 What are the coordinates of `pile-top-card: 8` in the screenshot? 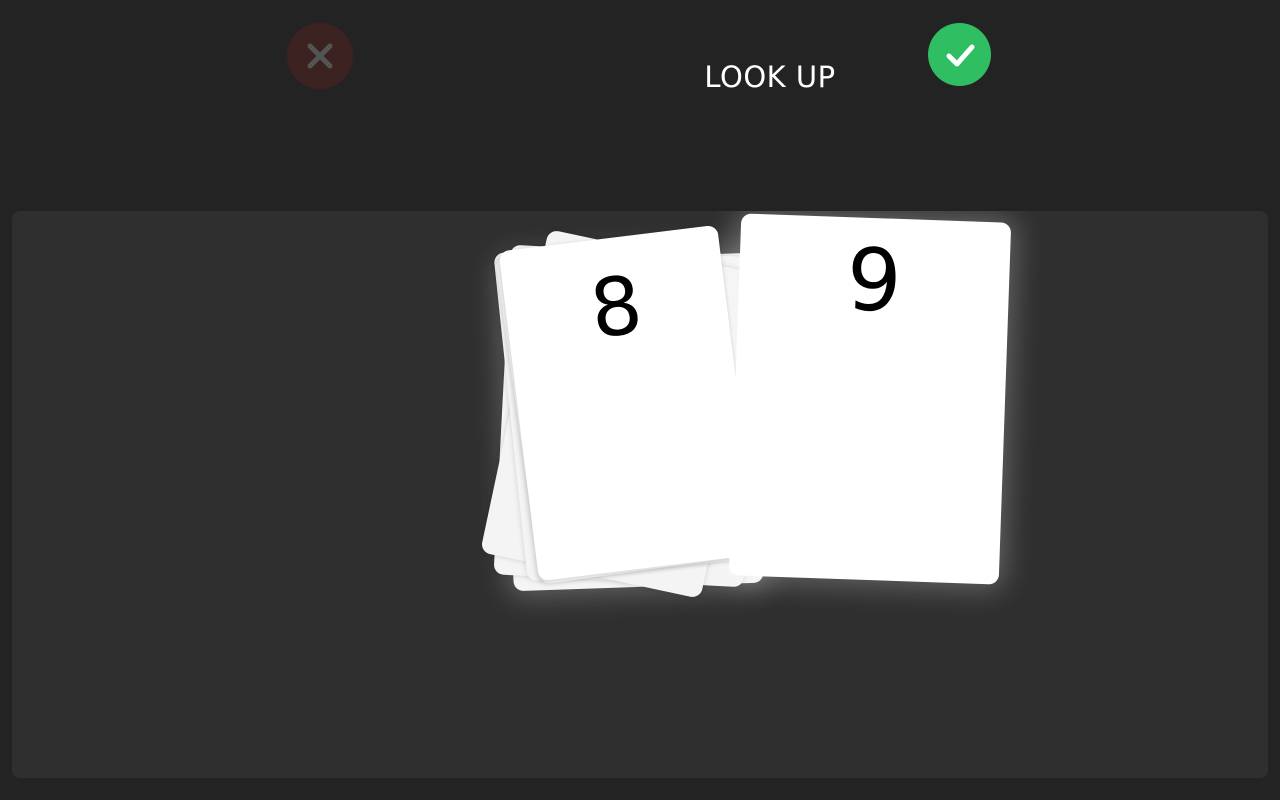 It's located at (628, 403).